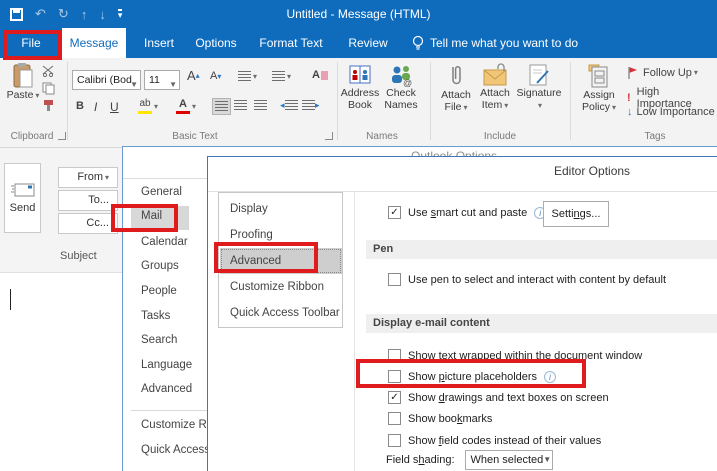 The width and height of the screenshot is (717, 471). What do you see at coordinates (495, 74) in the screenshot?
I see `attach-item-envelope-icon` at bounding box center [495, 74].